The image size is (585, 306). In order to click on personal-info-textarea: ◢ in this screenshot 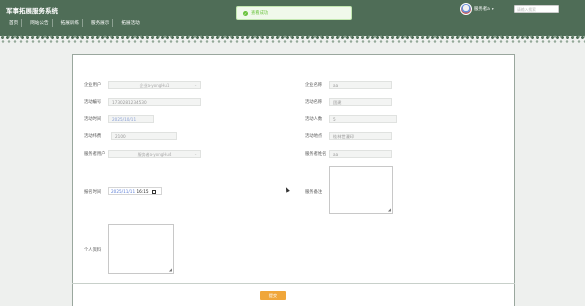, I will do `click(141, 249)`.